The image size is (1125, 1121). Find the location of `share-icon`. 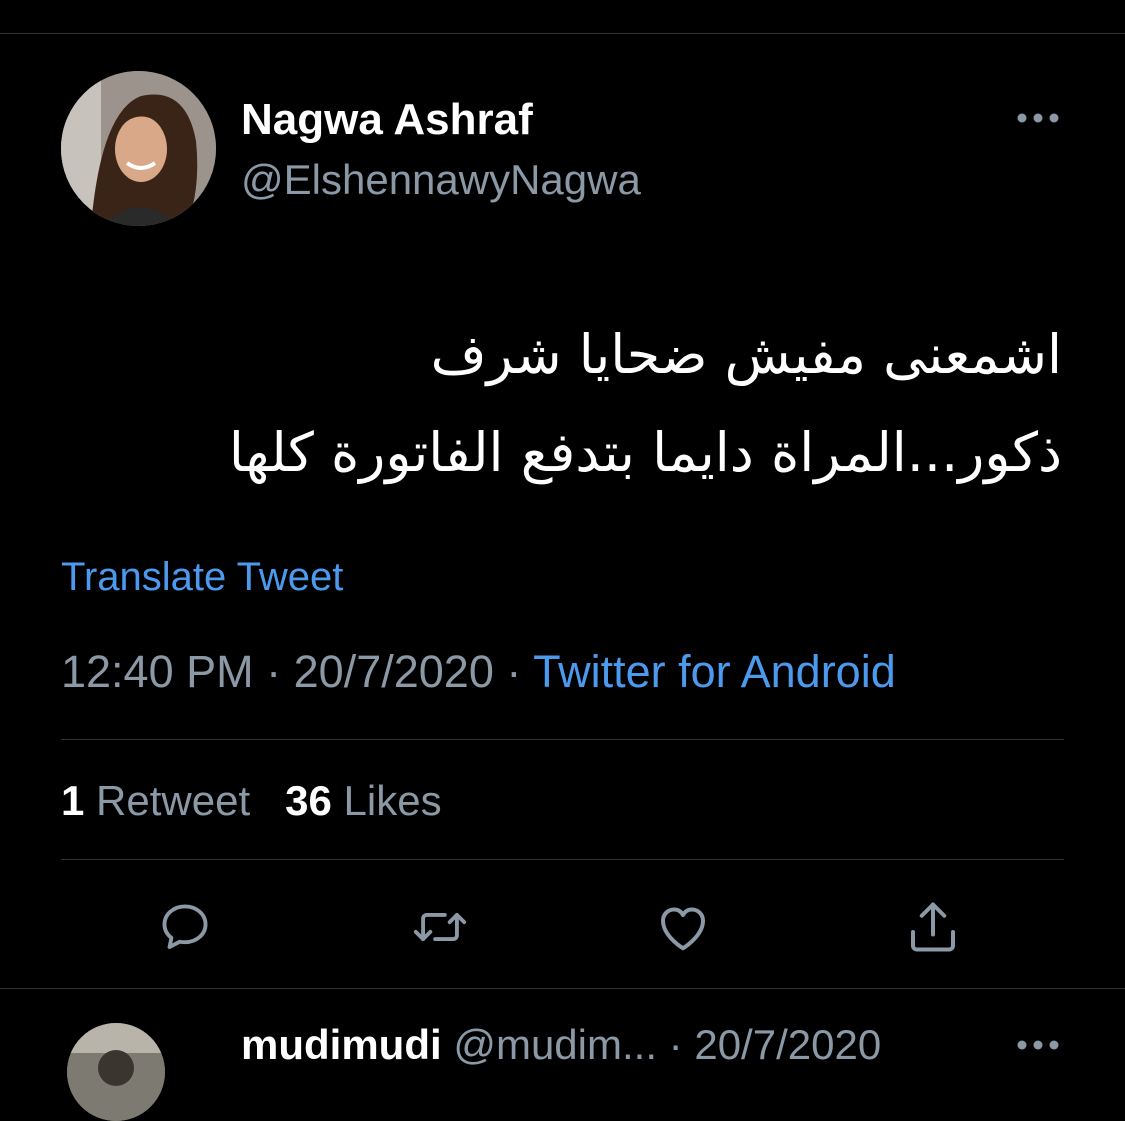

share-icon is located at coordinates (933, 927).